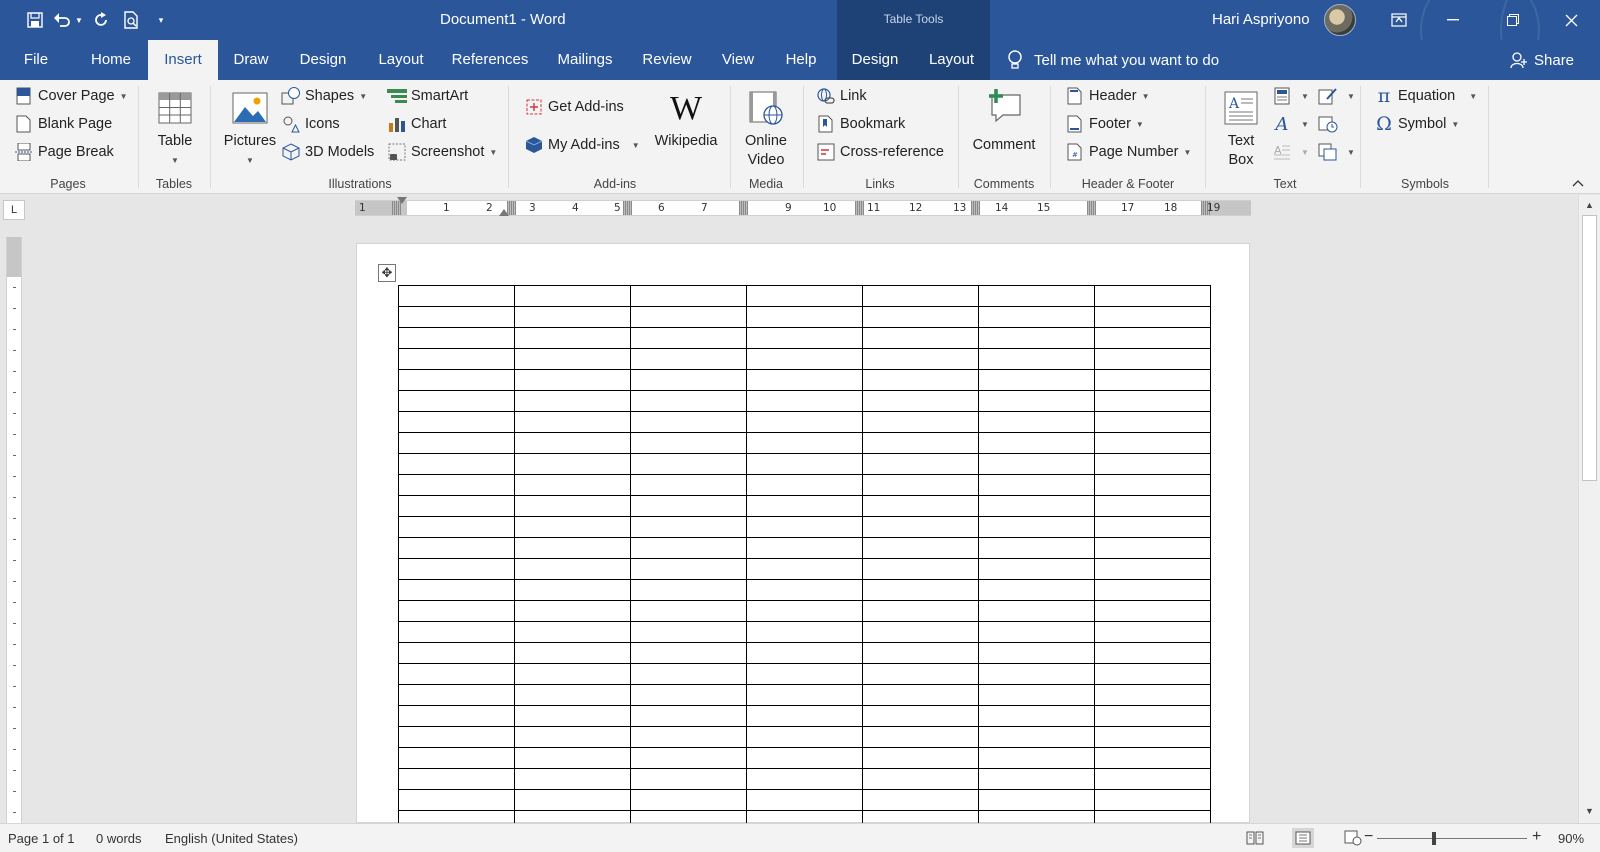 This screenshot has height=852, width=1600. What do you see at coordinates (1330, 124) in the screenshot?
I see `date-time-button` at bounding box center [1330, 124].